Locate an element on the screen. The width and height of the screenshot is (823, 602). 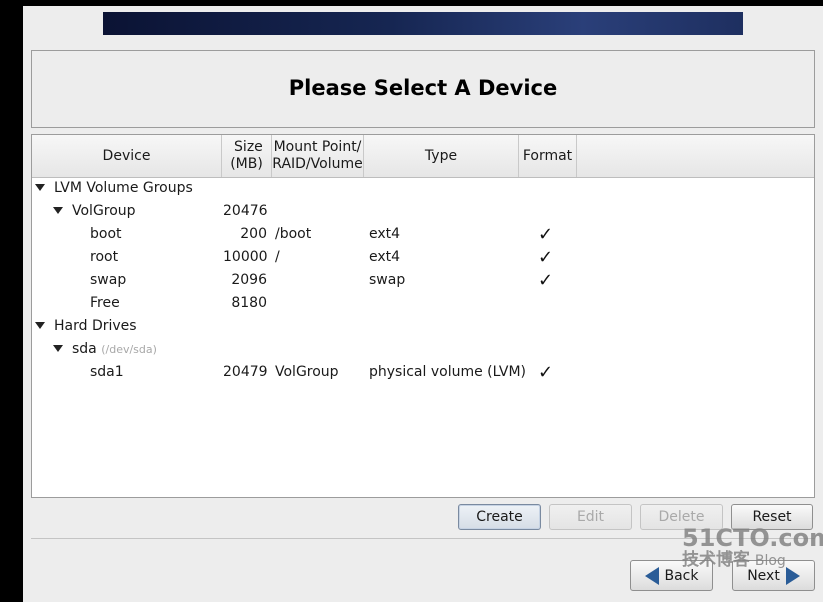
column-header-size: Size (MB) is located at coordinates (247, 156).